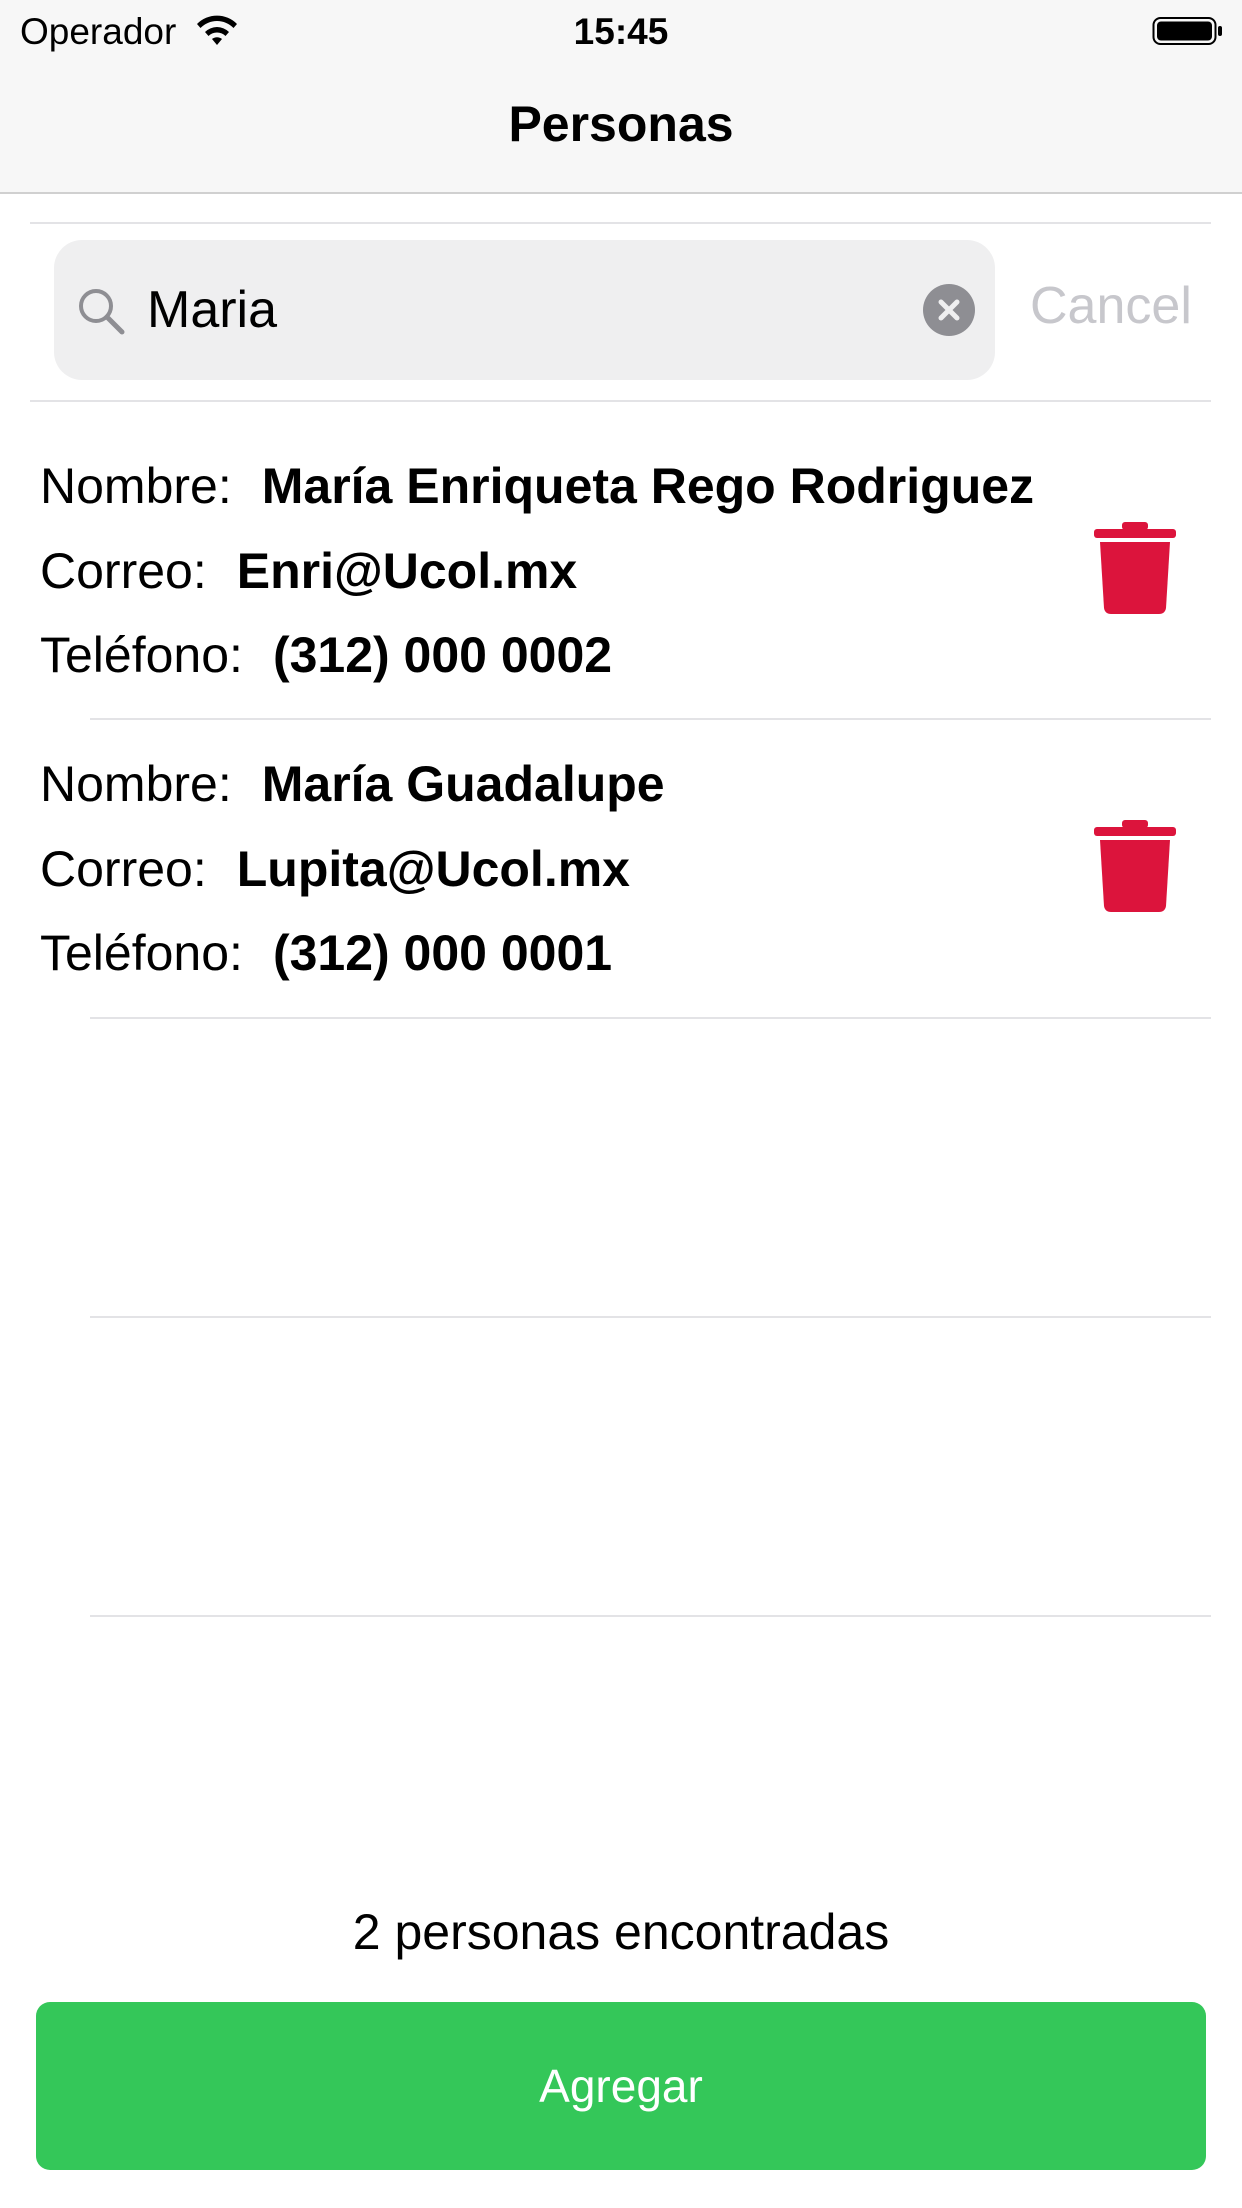 The width and height of the screenshot is (1242, 2208). Describe the element at coordinates (648, 486) in the screenshot. I see `name-value: María Enriqueta Rego Rodriguez` at that location.